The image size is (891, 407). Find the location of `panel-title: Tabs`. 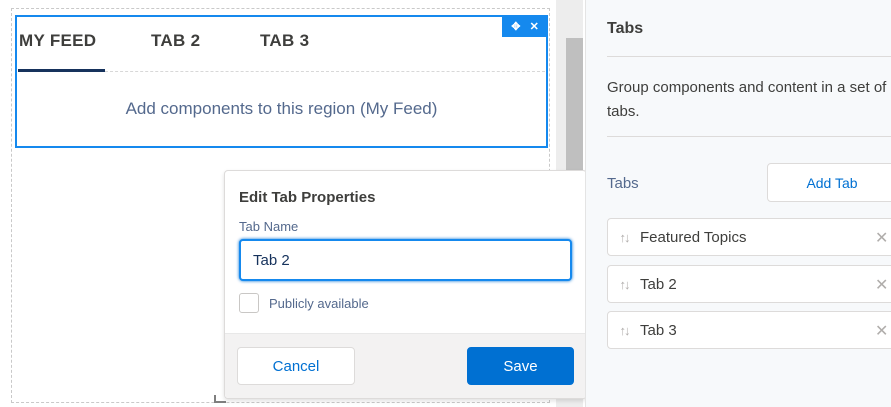

panel-title: Tabs is located at coordinates (625, 28).